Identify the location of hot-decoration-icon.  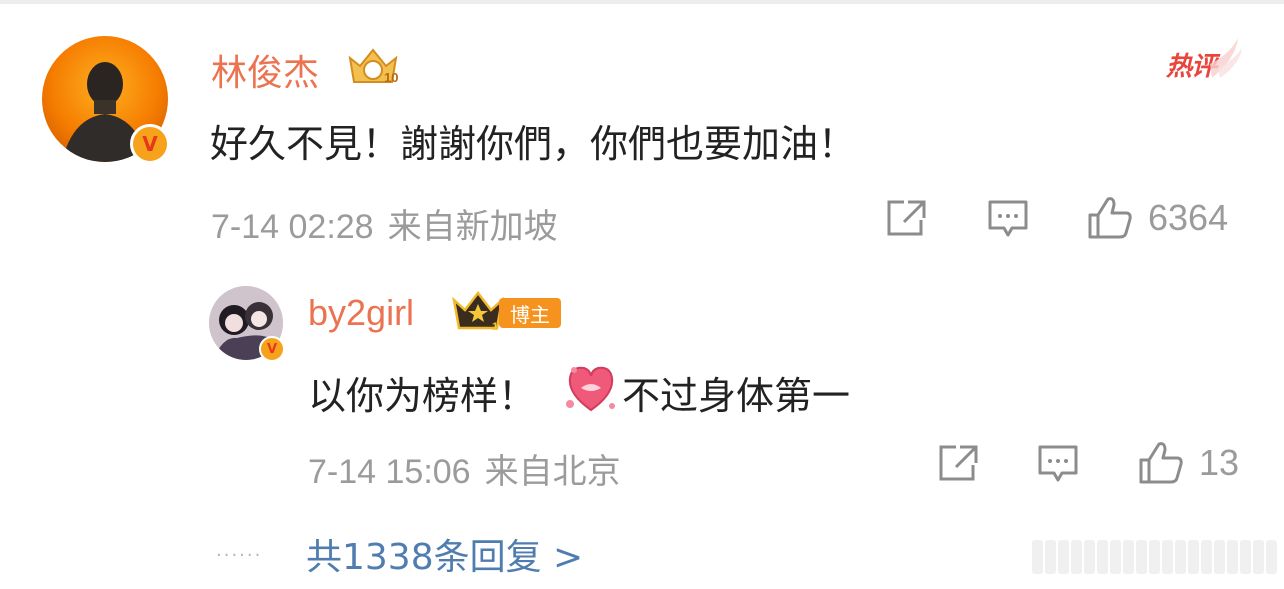
(1222, 59).